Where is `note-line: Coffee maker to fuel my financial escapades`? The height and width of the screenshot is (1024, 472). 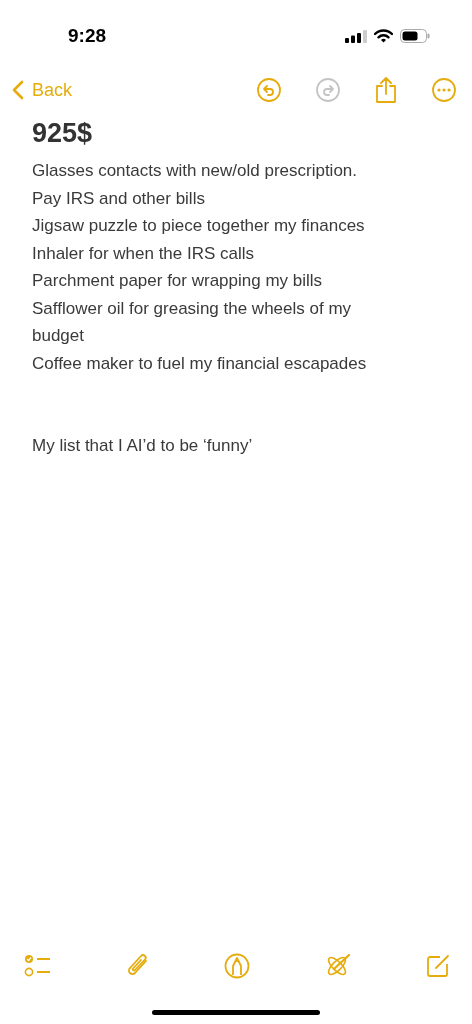
note-line: Coffee maker to fuel my financial escapades is located at coordinates (200, 363).